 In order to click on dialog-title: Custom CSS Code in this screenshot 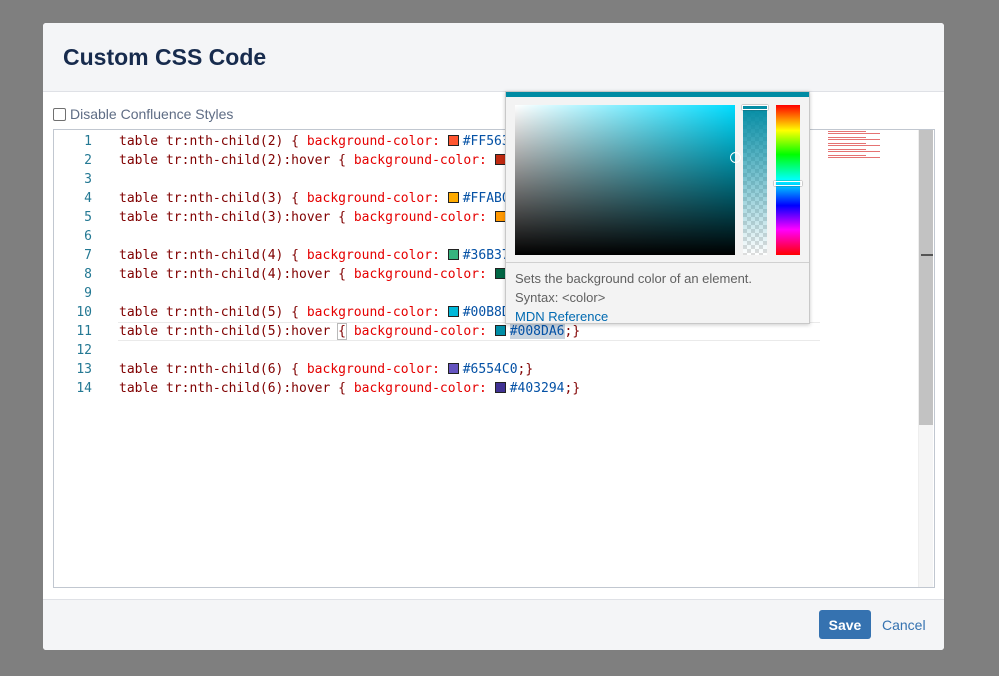, I will do `click(165, 57)`.